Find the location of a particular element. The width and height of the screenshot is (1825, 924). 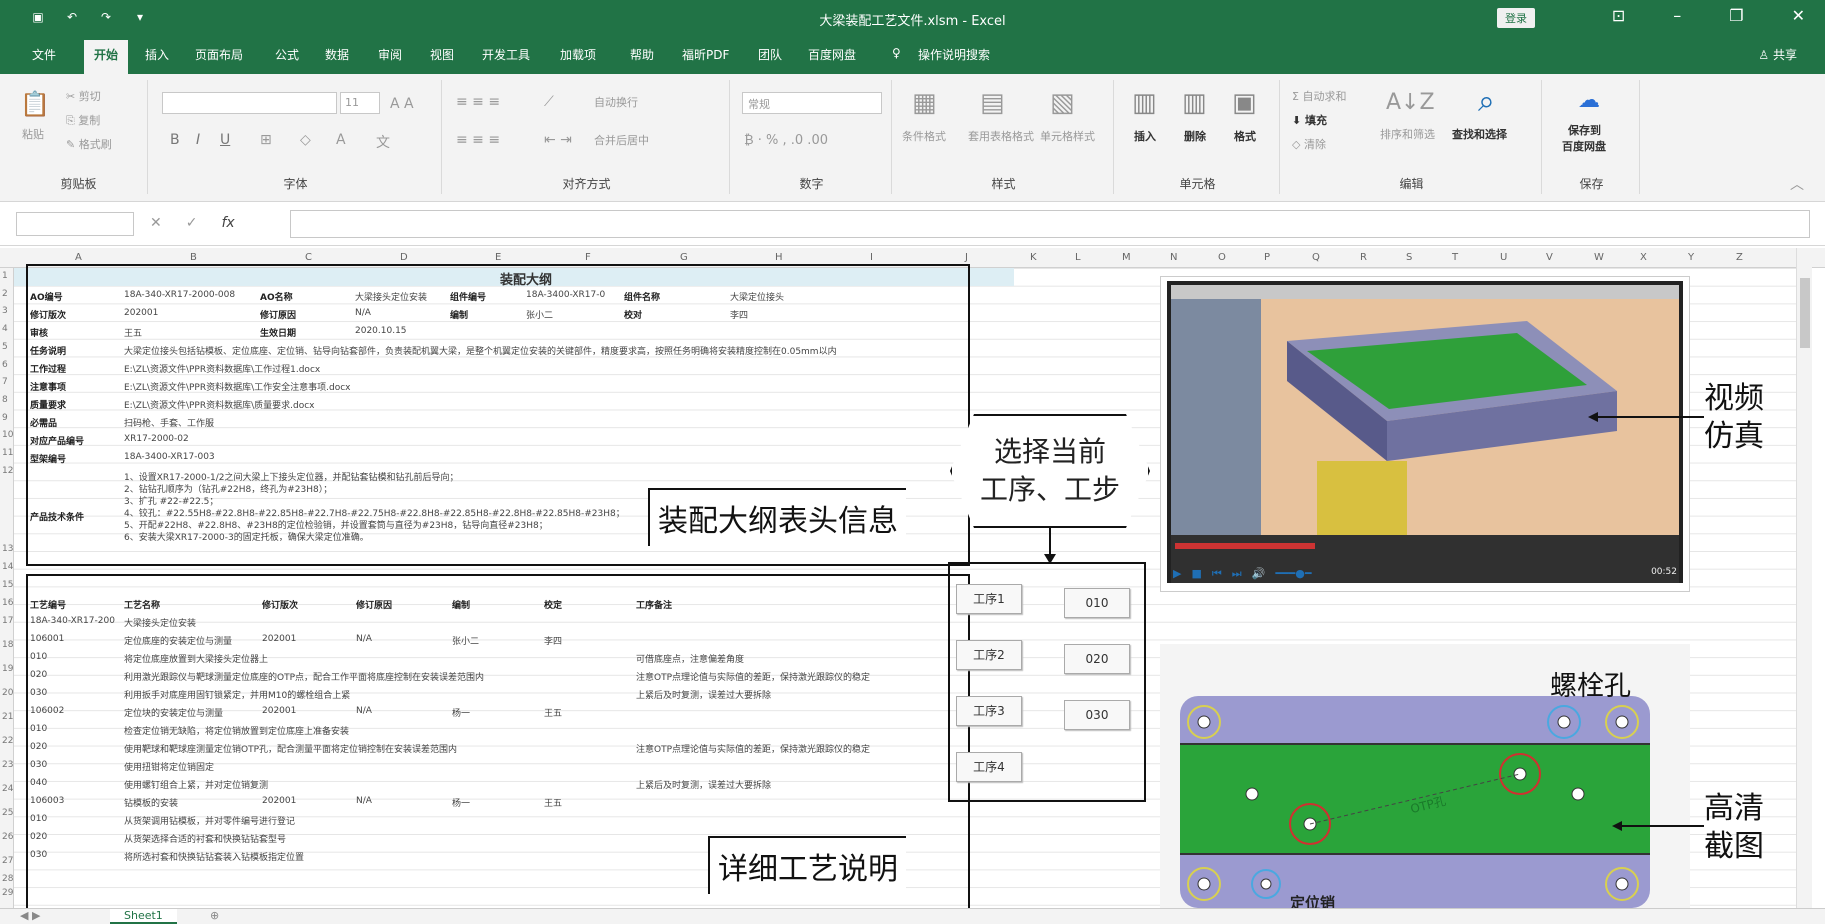

ribbon-display-icon: ⊡ is located at coordinates (1618, 15).